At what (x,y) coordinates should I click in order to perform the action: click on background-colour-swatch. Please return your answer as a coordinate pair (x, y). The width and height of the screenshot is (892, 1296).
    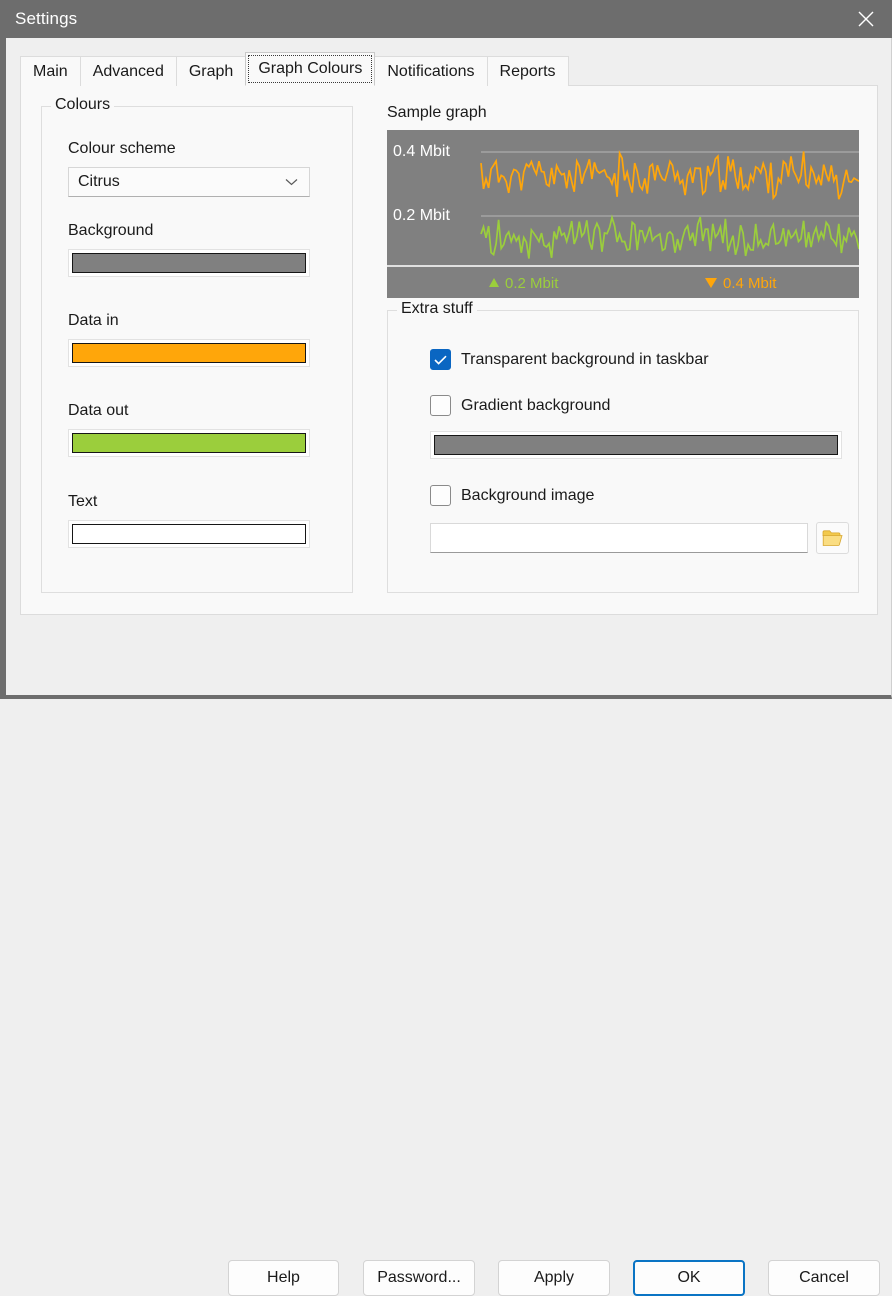
    Looking at the image, I should click on (189, 263).